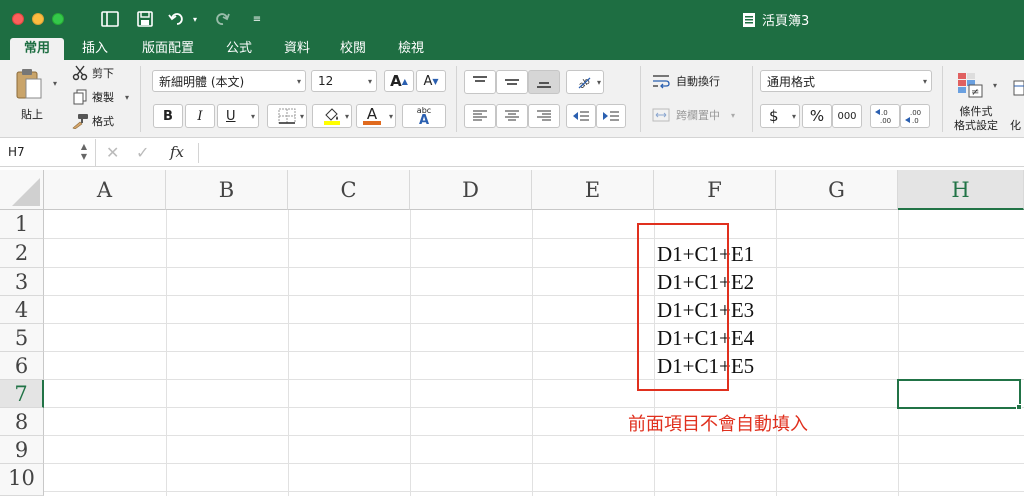 The image size is (1024, 496). Describe the element at coordinates (786, 21) in the screenshot. I see `window-title-text: 活頁簿3` at that location.